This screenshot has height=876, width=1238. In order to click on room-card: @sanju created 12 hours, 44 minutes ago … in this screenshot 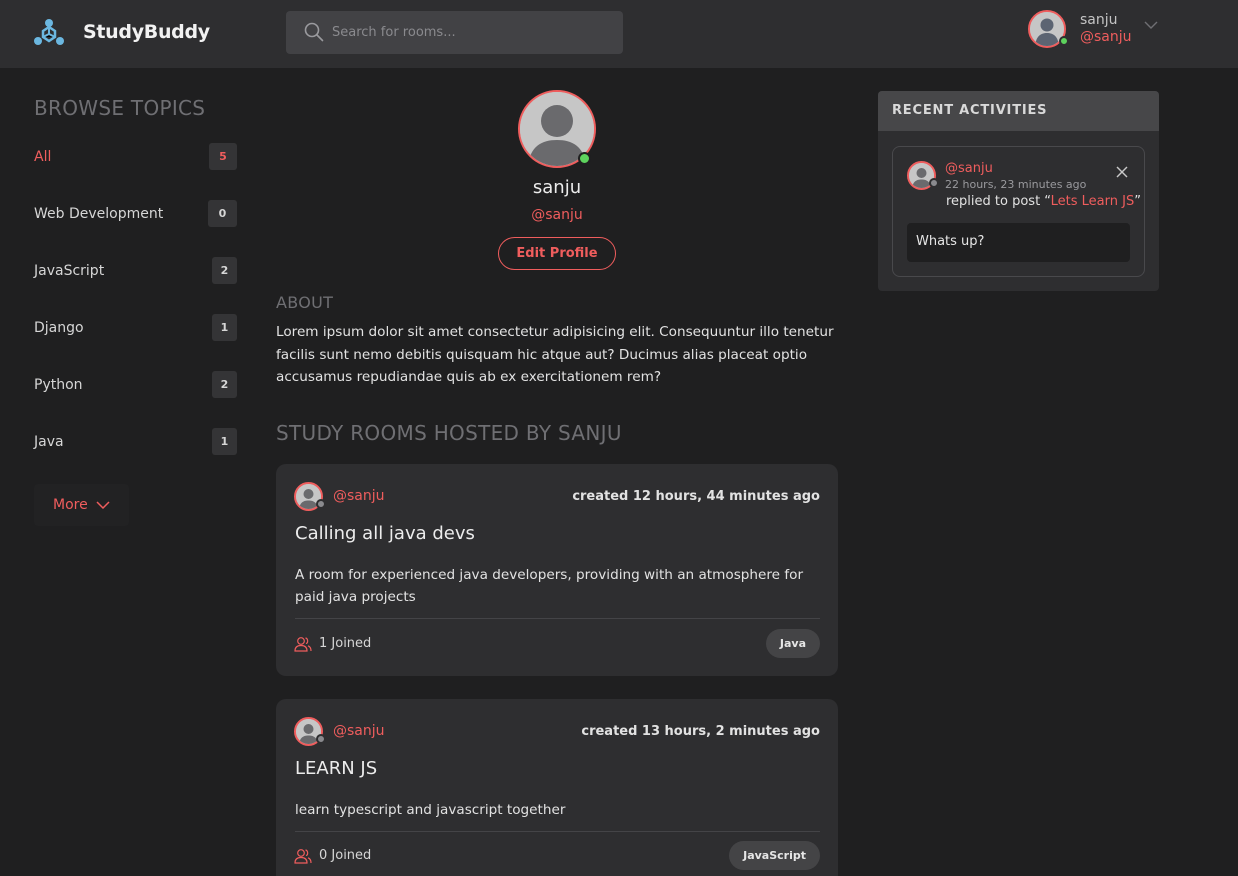, I will do `click(557, 570)`.